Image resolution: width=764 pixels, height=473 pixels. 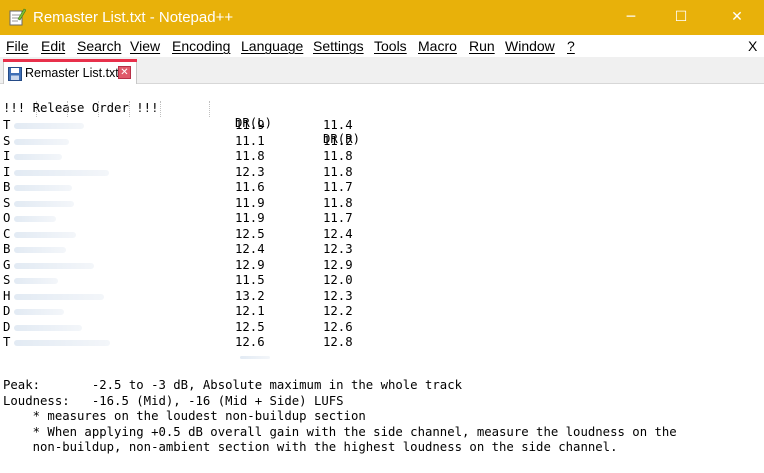 What do you see at coordinates (373, 281) in the screenshot?
I see `table-row: S 11.5 12.0` at bounding box center [373, 281].